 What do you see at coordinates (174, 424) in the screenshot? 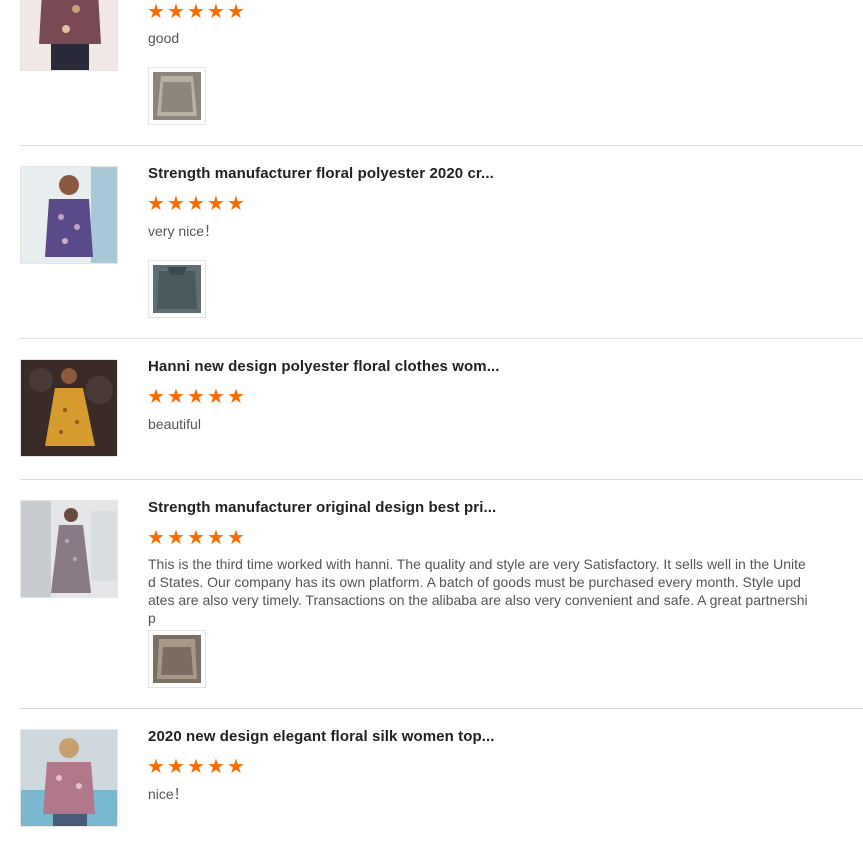
I see `review-comment: beautiful` at bounding box center [174, 424].